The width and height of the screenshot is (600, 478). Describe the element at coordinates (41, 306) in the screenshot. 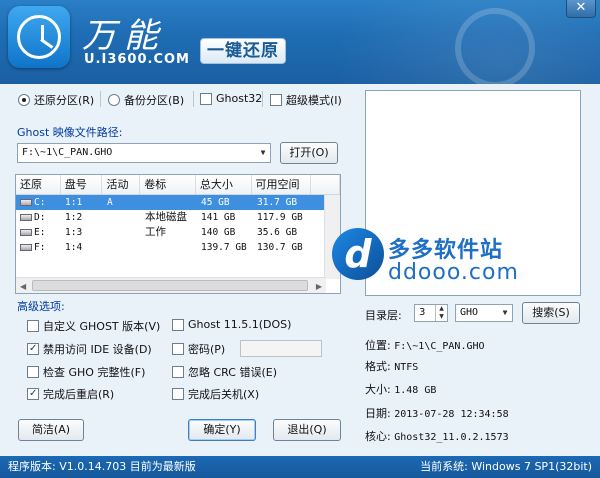

I see `advanced-options-title: 高级选项:` at that location.